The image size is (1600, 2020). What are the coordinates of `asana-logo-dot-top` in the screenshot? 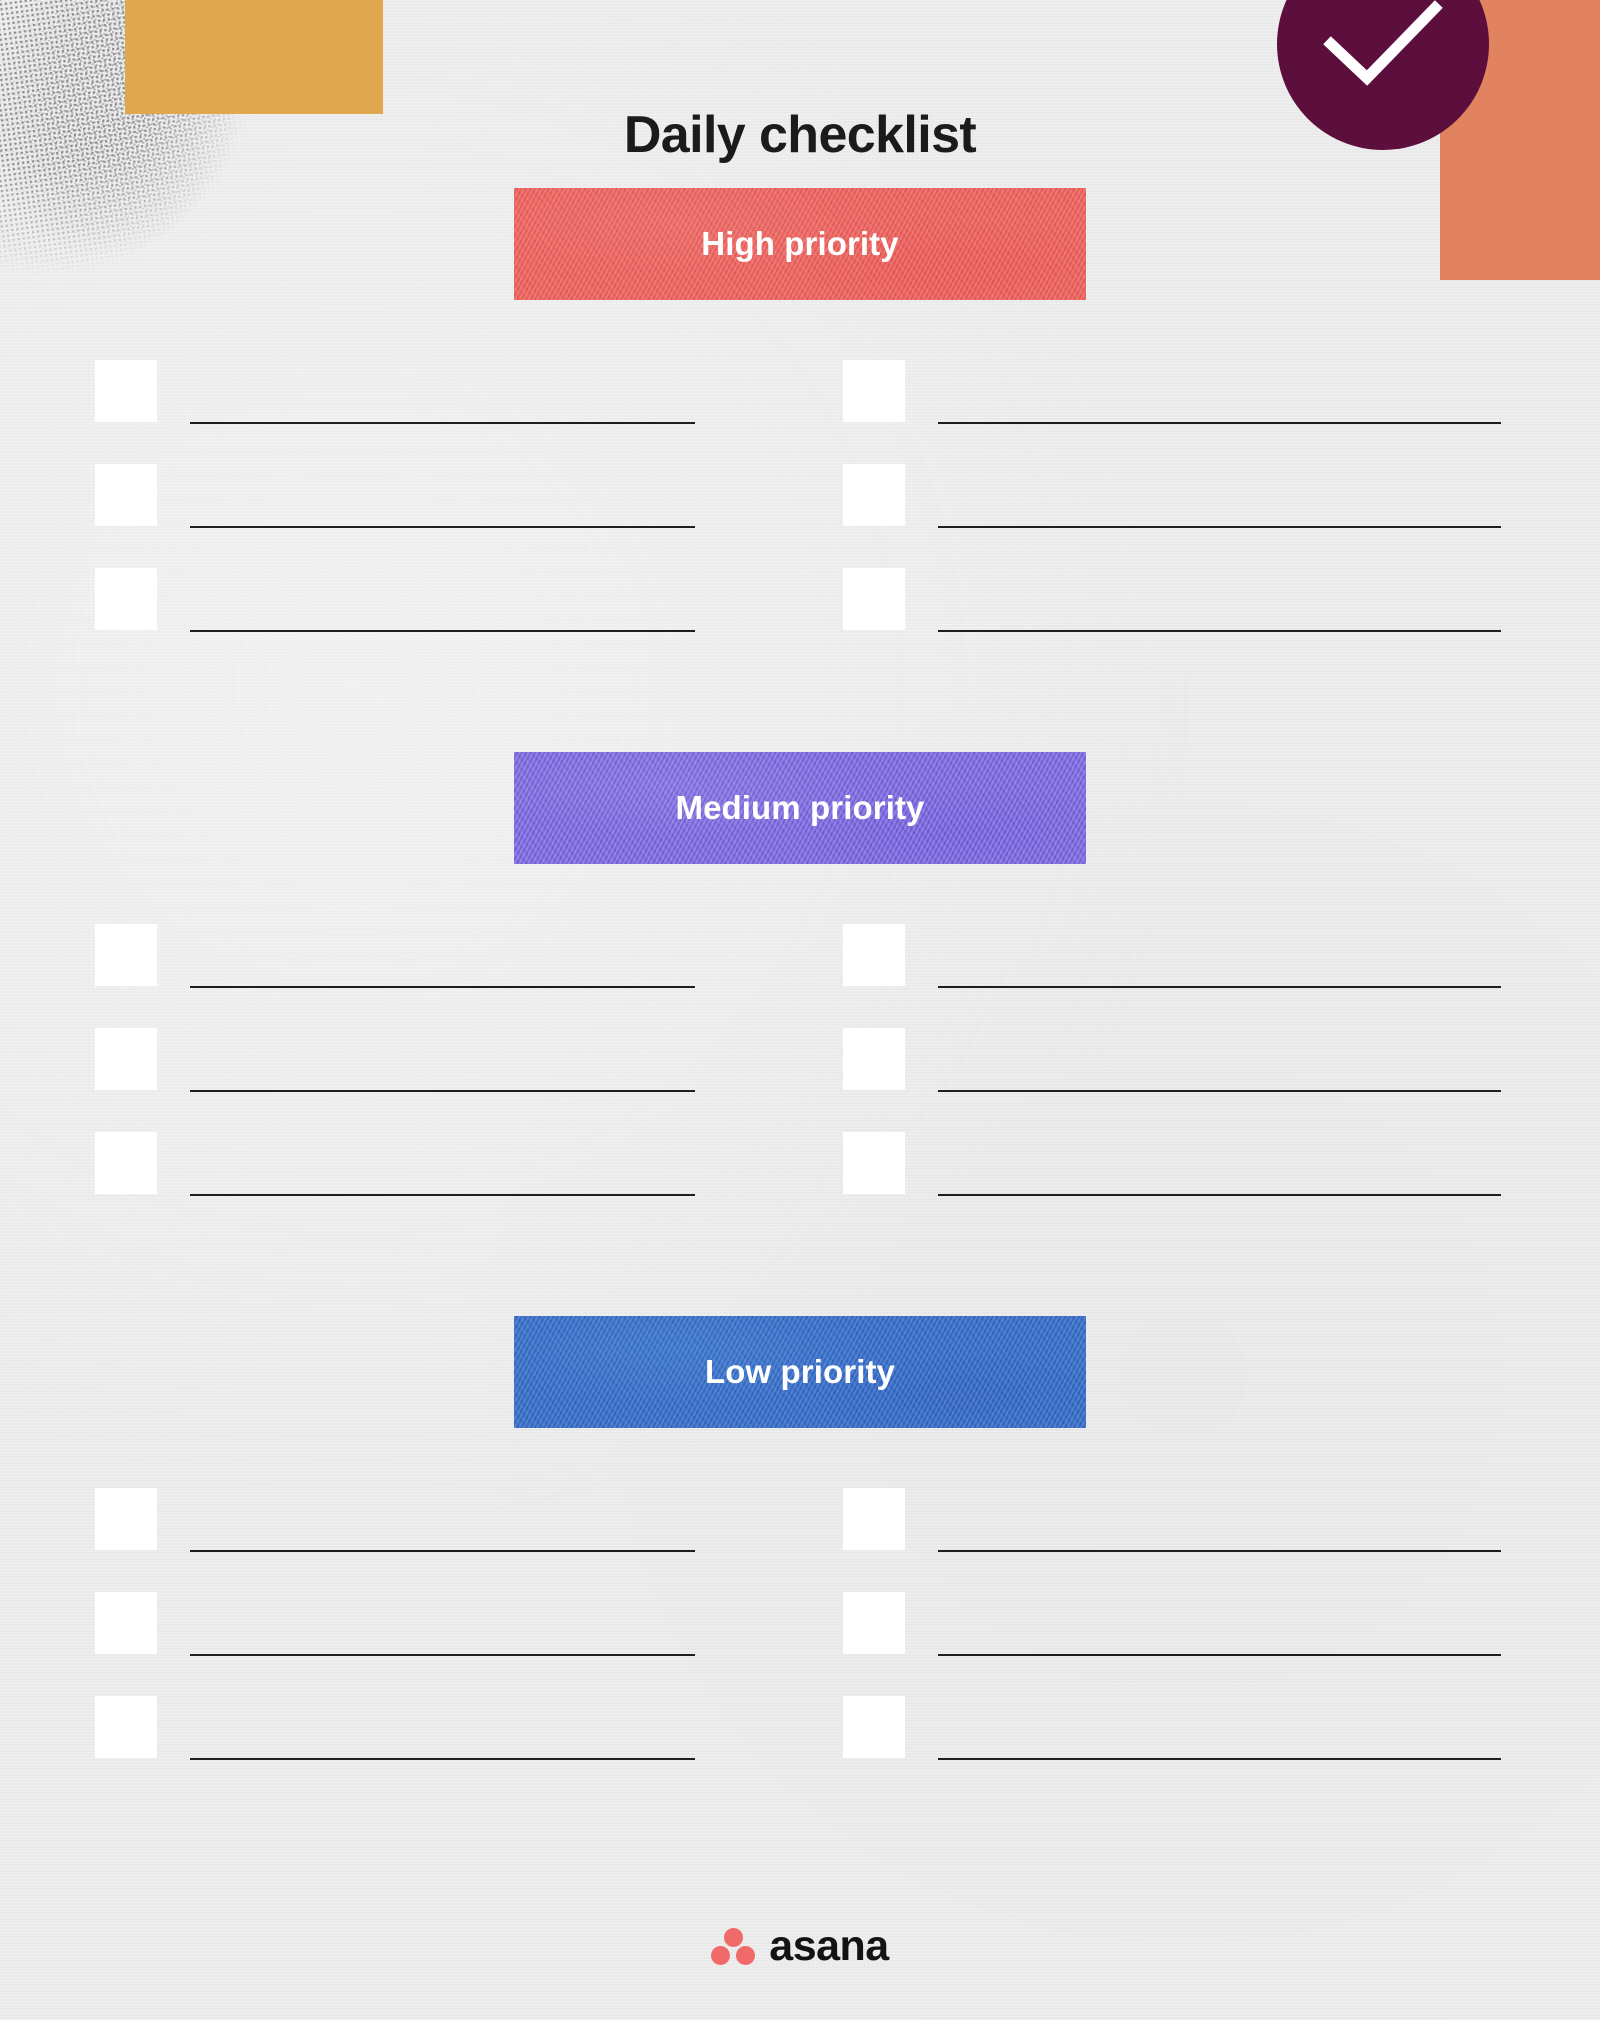 It's located at (733, 1937).